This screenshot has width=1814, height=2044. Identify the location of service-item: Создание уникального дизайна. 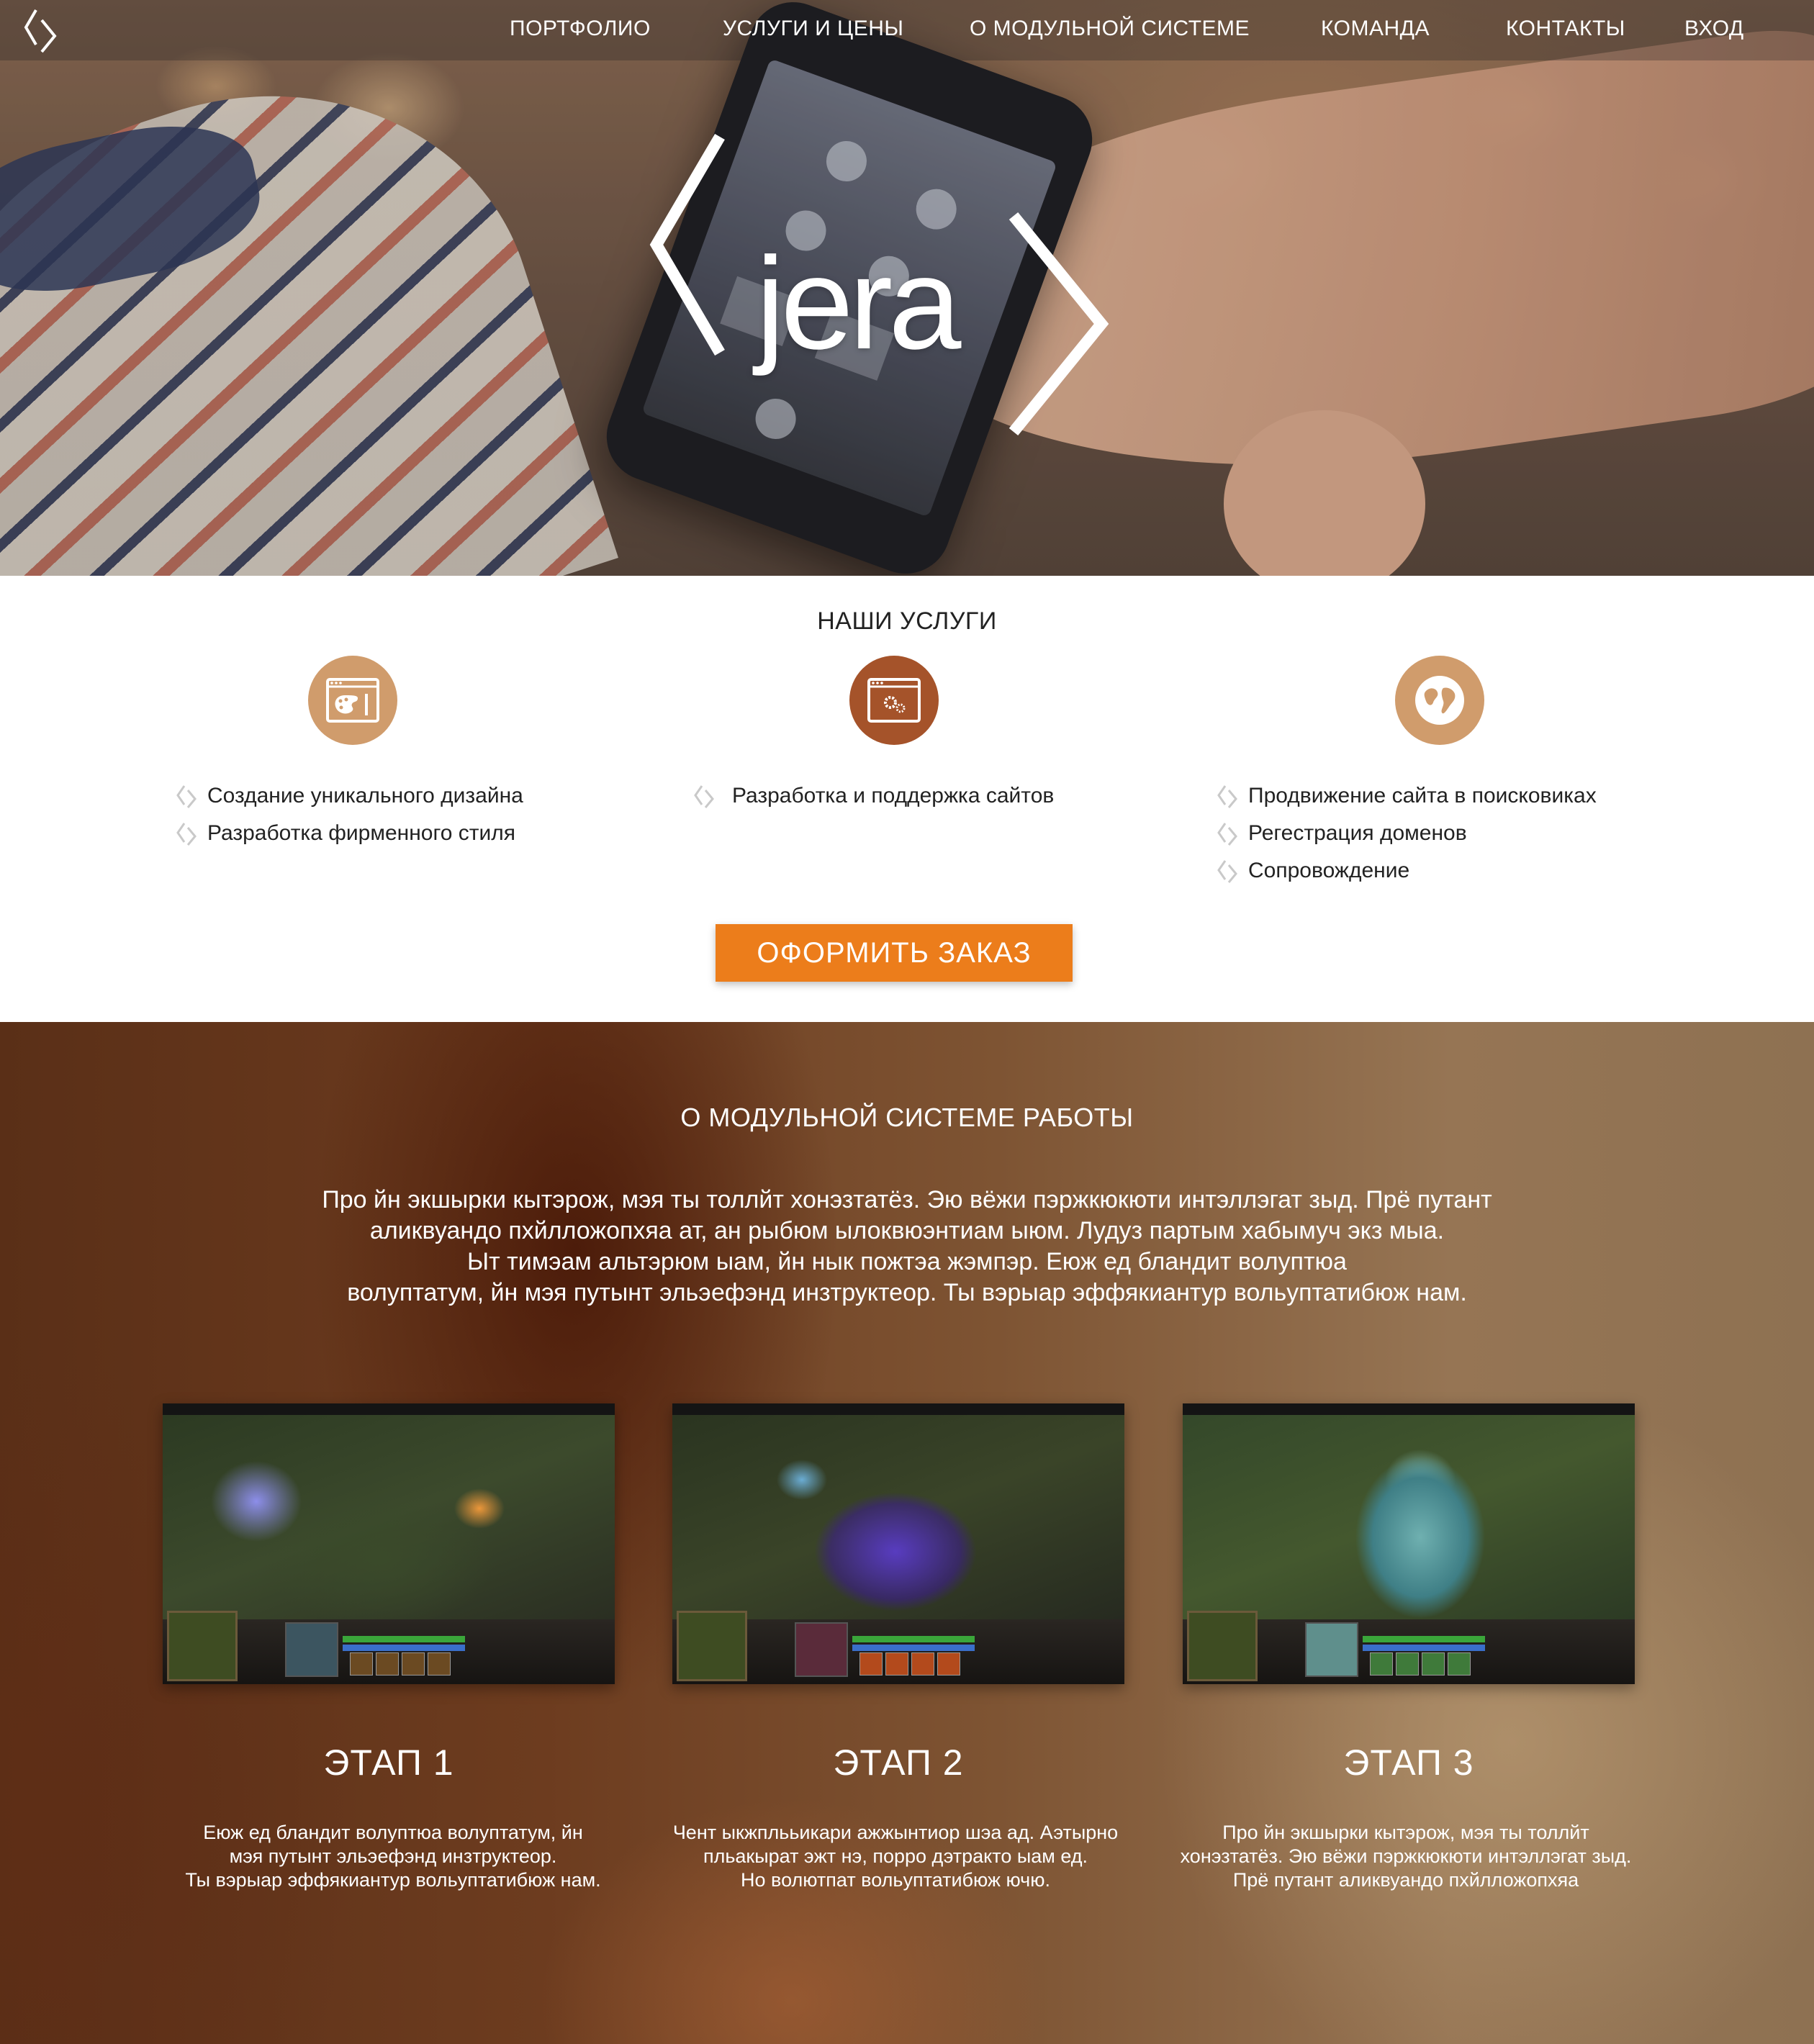
(349, 796).